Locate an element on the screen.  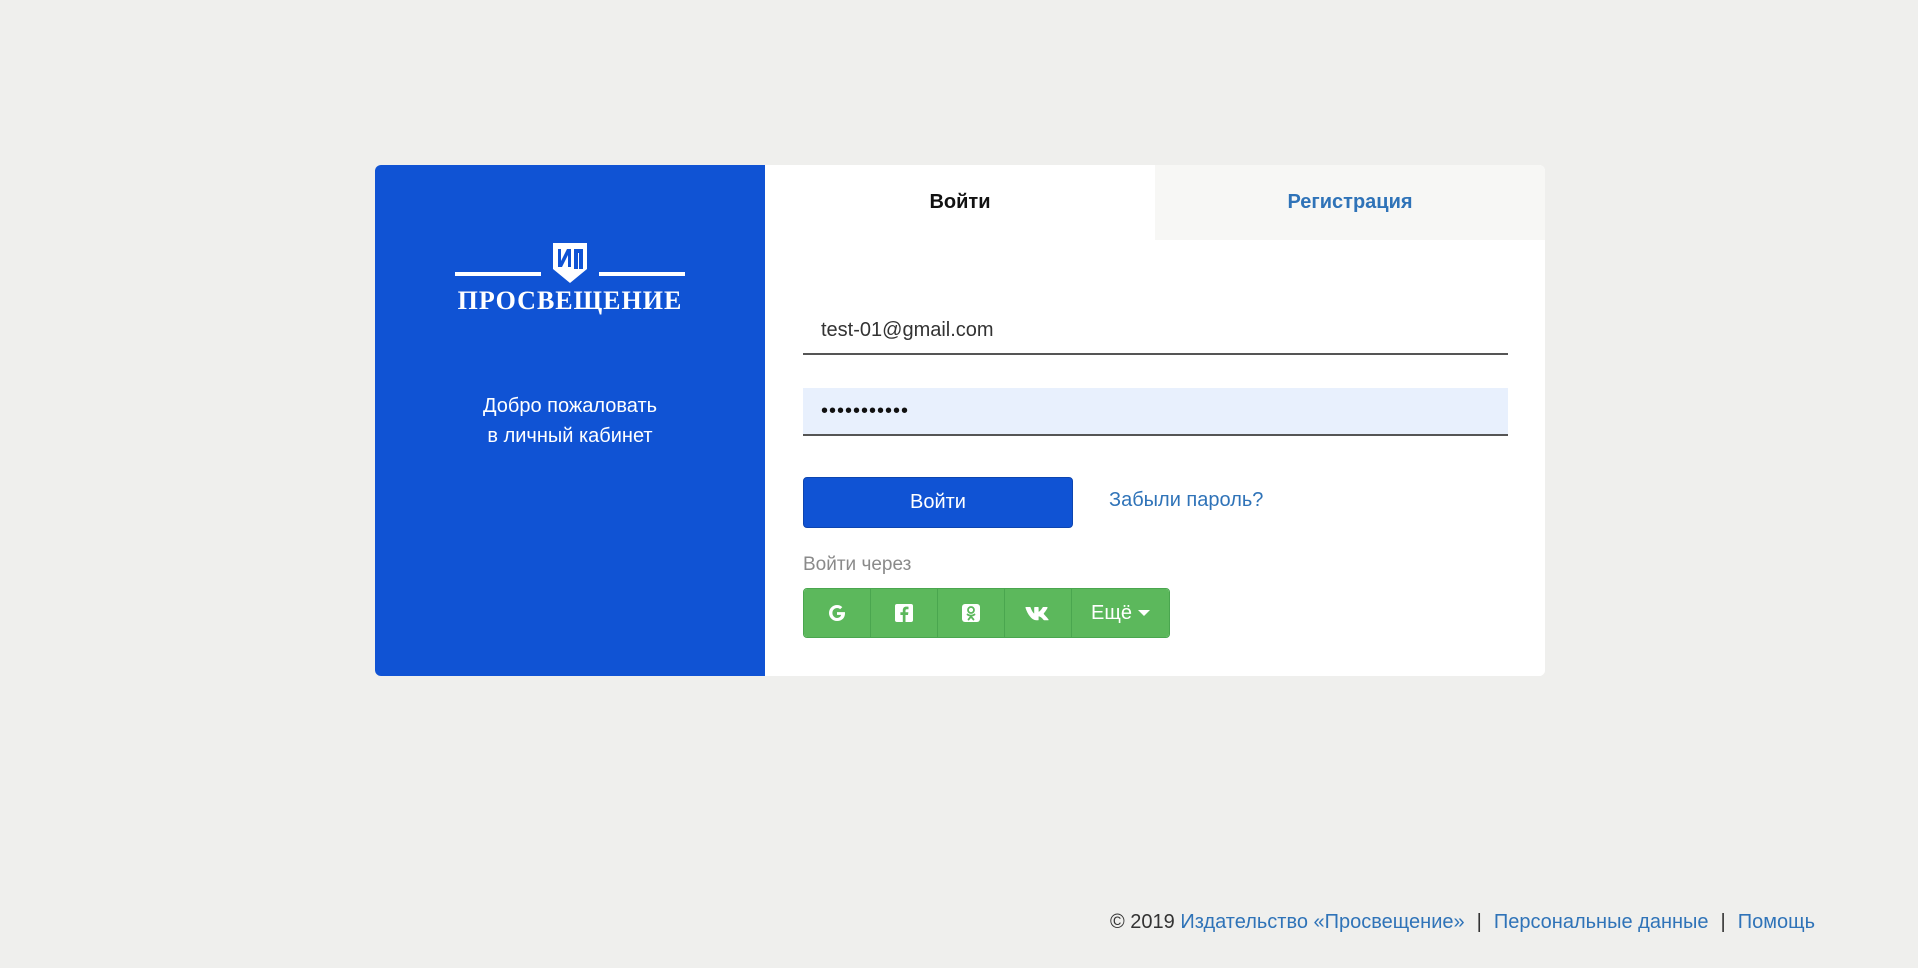
odnoklassniki-icon is located at coordinates (971, 613).